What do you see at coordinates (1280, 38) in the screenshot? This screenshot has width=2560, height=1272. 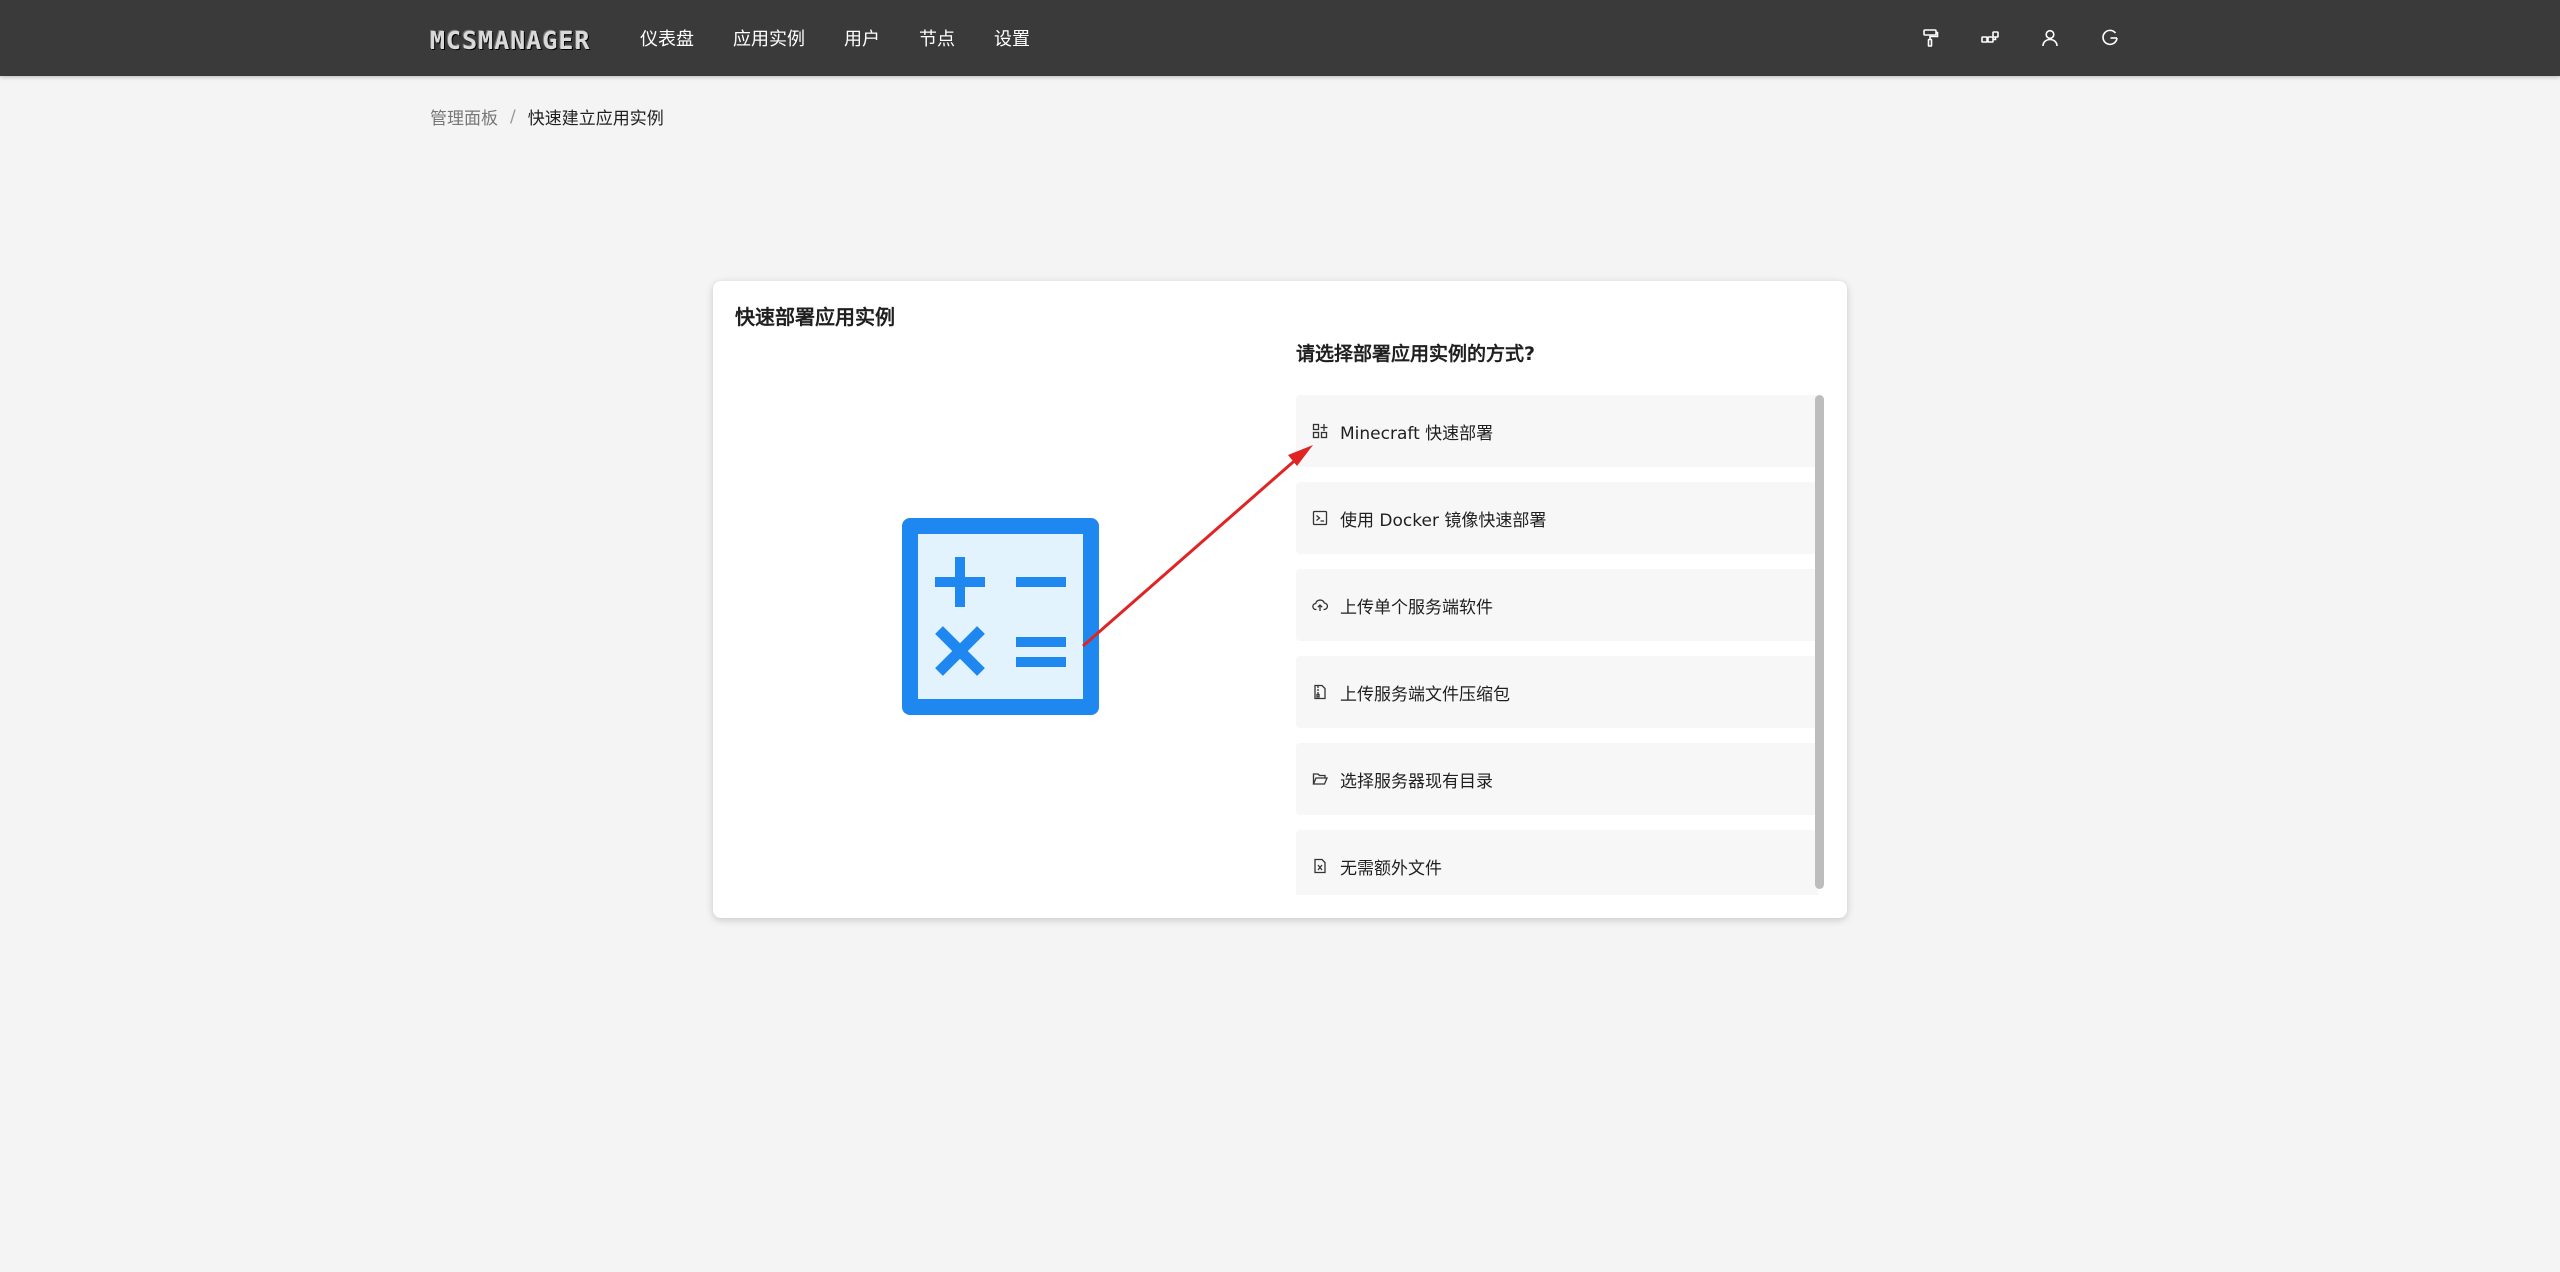 I see `top-navbar: MCSMANAGER 仪表盘 应用实例 用户 节点 设置` at bounding box center [1280, 38].